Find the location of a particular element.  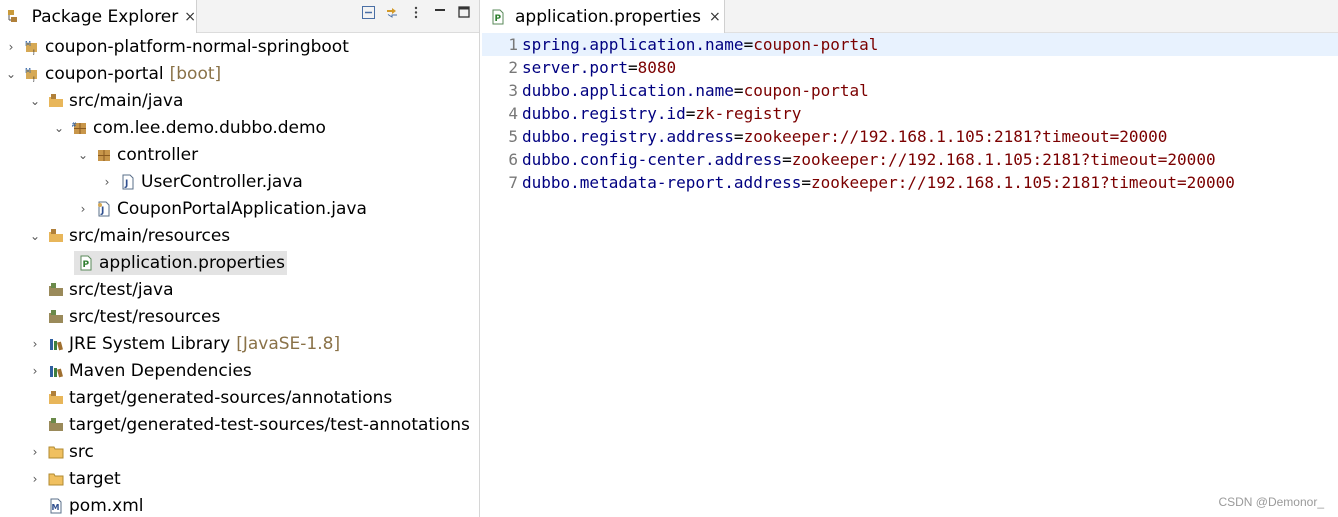

property-key: spring.application.name is located at coordinates (633, 44).